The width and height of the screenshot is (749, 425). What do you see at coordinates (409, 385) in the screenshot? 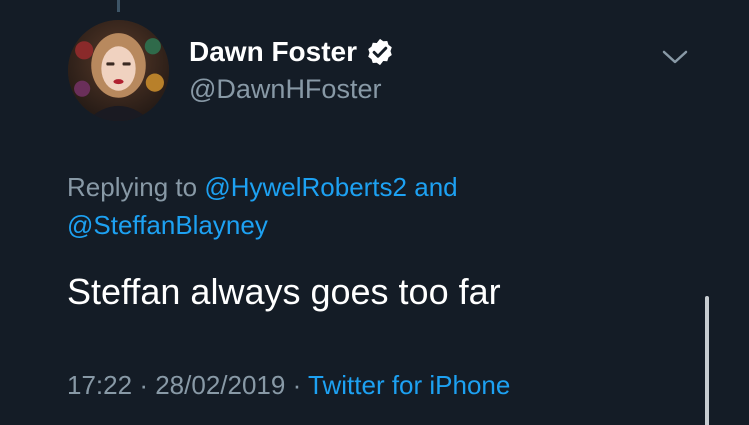
I see `tweet-source-link: Twitter for iPhone` at bounding box center [409, 385].